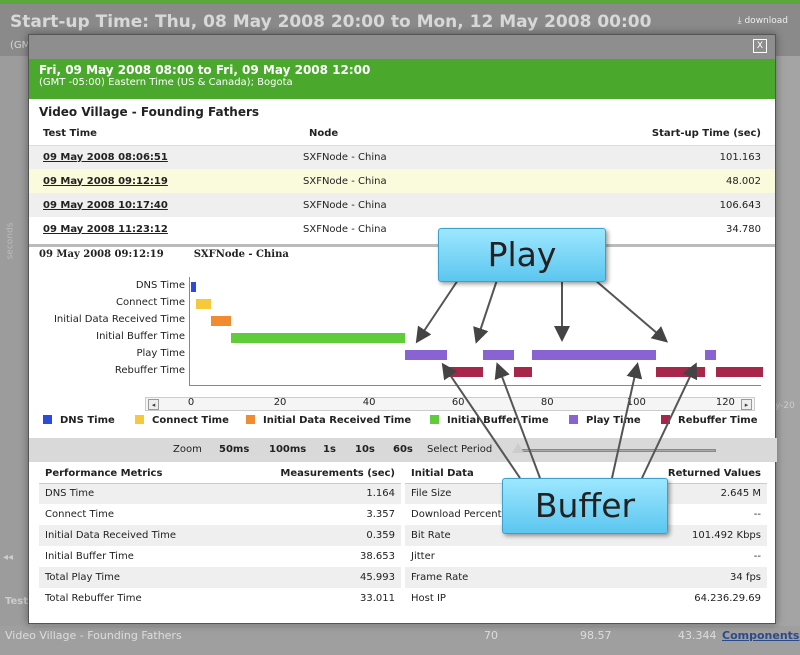  What do you see at coordinates (585, 506) in the screenshot?
I see `callout-buffer: Buffer` at bounding box center [585, 506].